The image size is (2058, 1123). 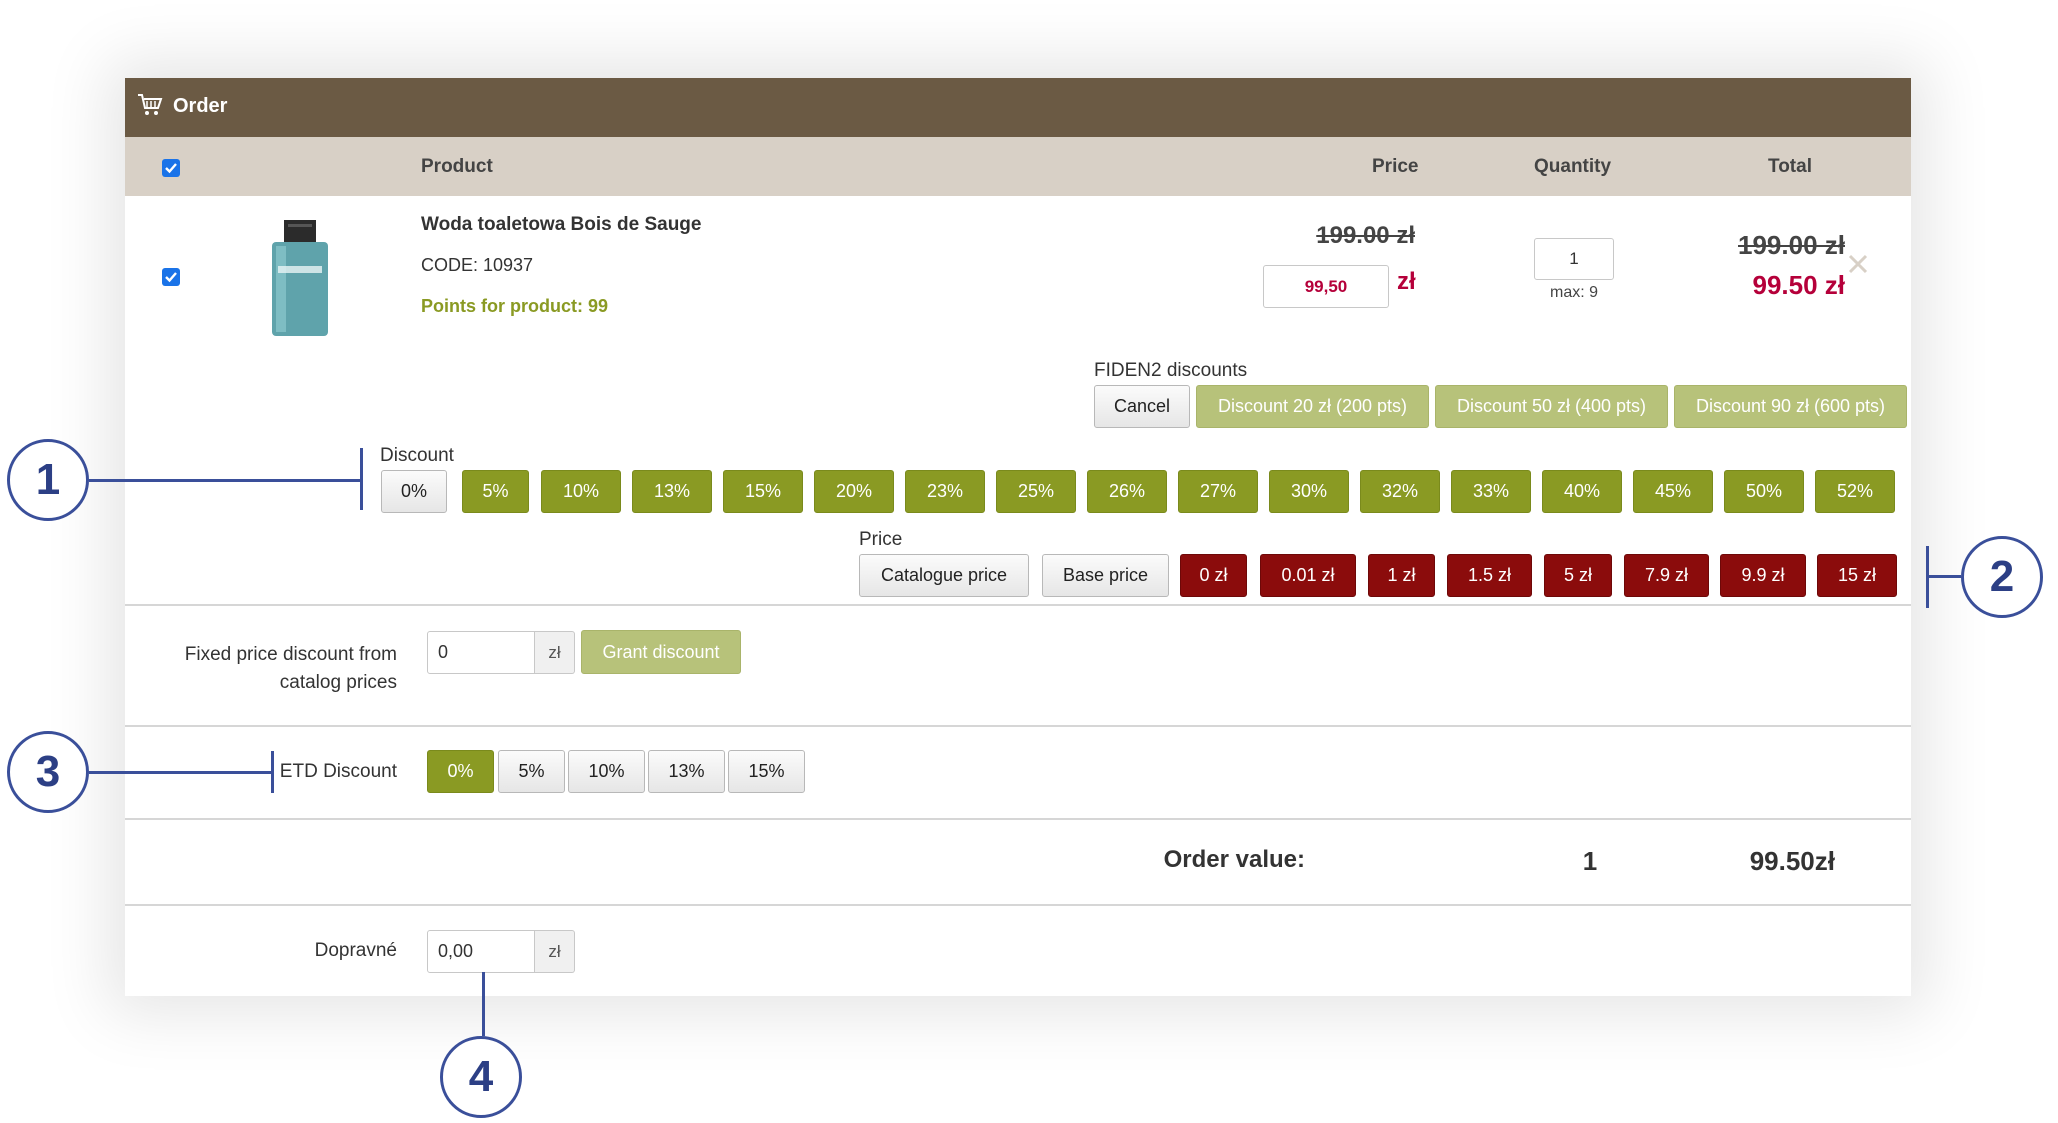 I want to click on callout-3: 3, so click(x=48, y=772).